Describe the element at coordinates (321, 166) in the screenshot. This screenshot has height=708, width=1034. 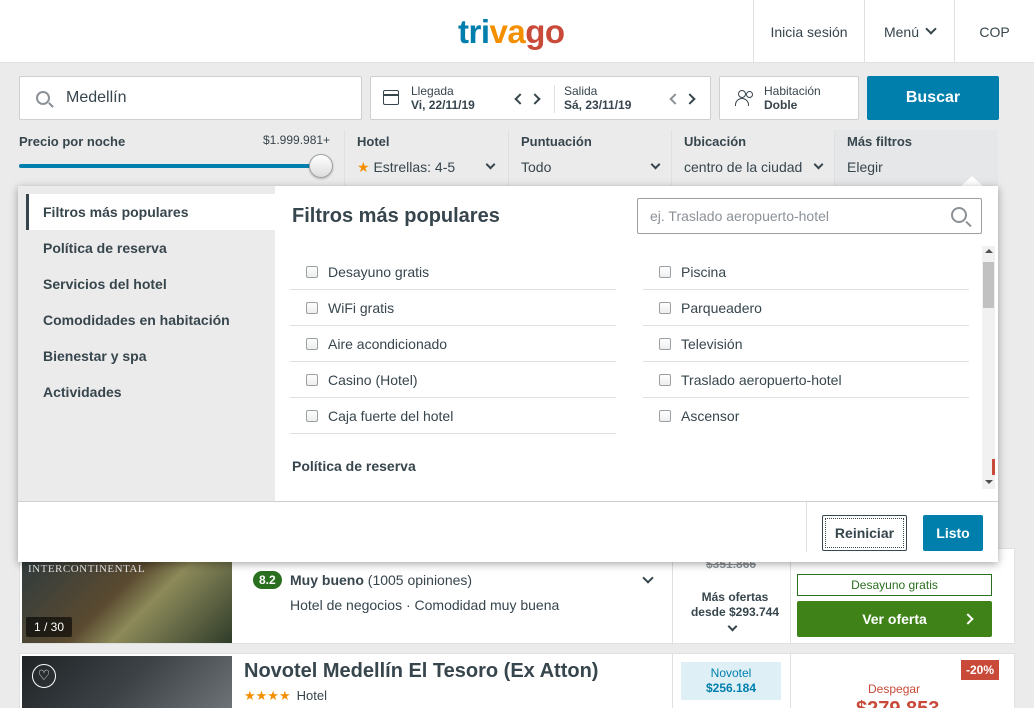
I see `price-slider-handle` at that location.